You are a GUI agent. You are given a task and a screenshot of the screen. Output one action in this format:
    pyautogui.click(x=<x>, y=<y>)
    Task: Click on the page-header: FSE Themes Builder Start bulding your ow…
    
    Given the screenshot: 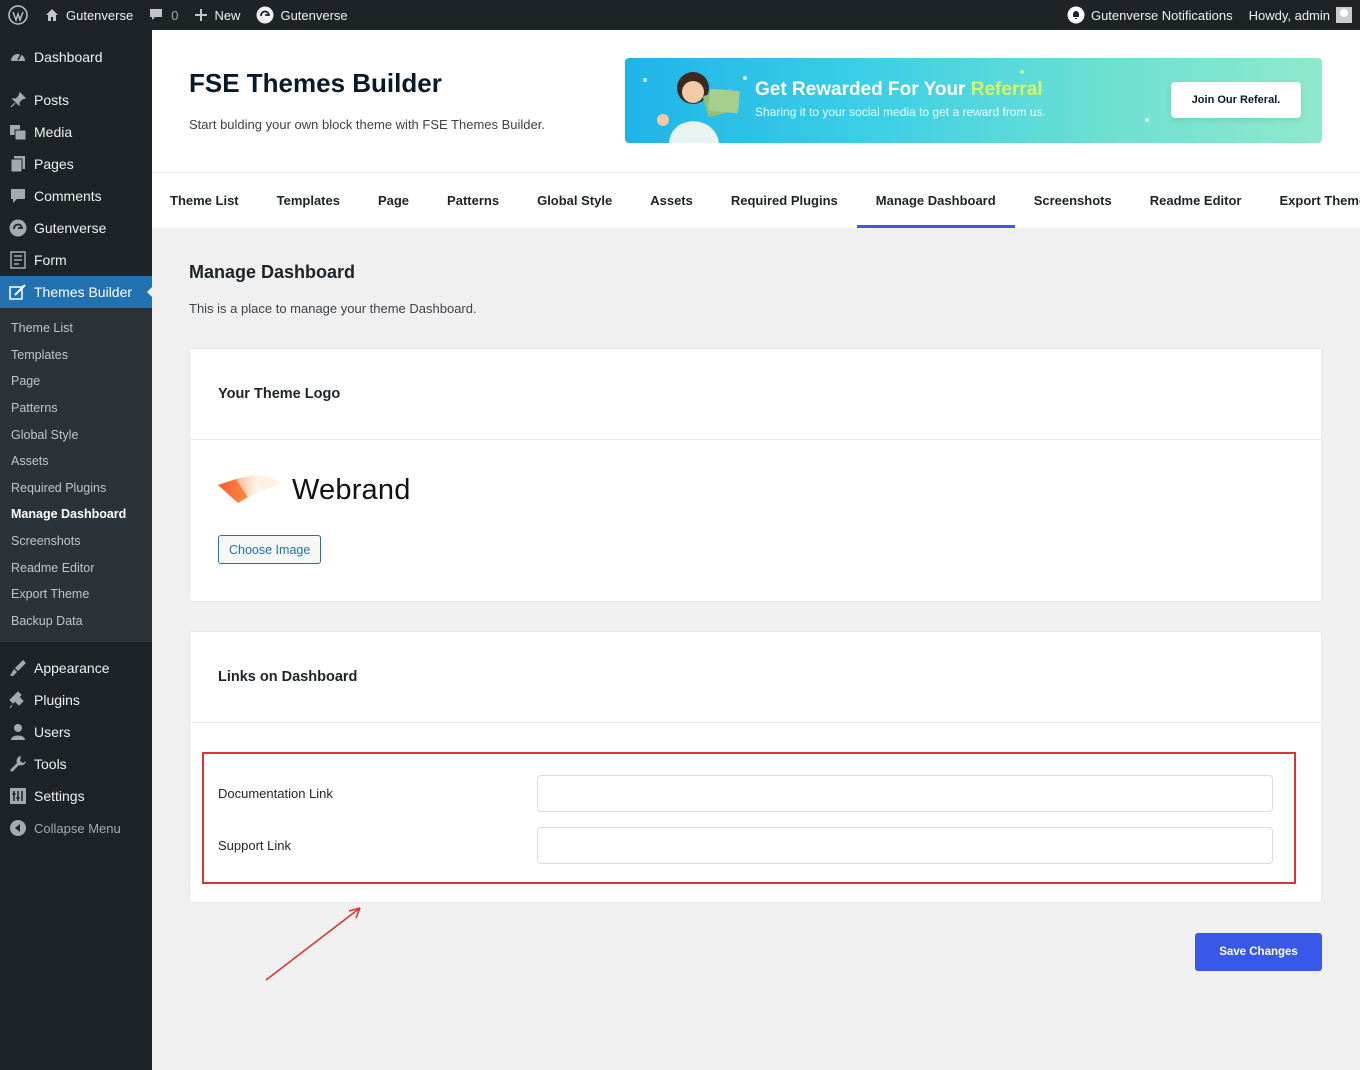 What is the action you would take?
    pyautogui.click(x=756, y=101)
    